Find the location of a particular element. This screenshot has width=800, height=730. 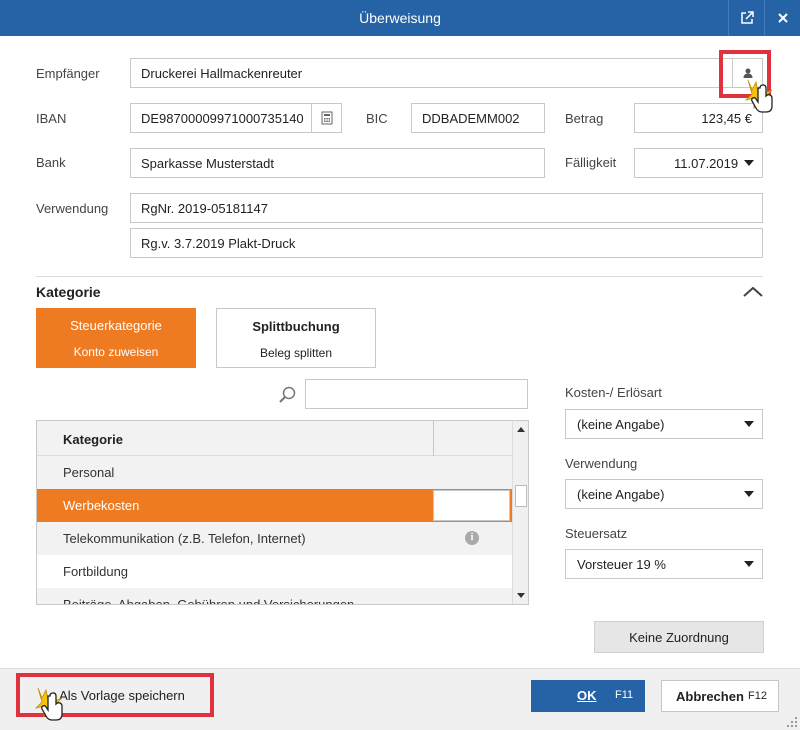

tab-split-booking-title: Splittbuchung is located at coordinates (296, 326).